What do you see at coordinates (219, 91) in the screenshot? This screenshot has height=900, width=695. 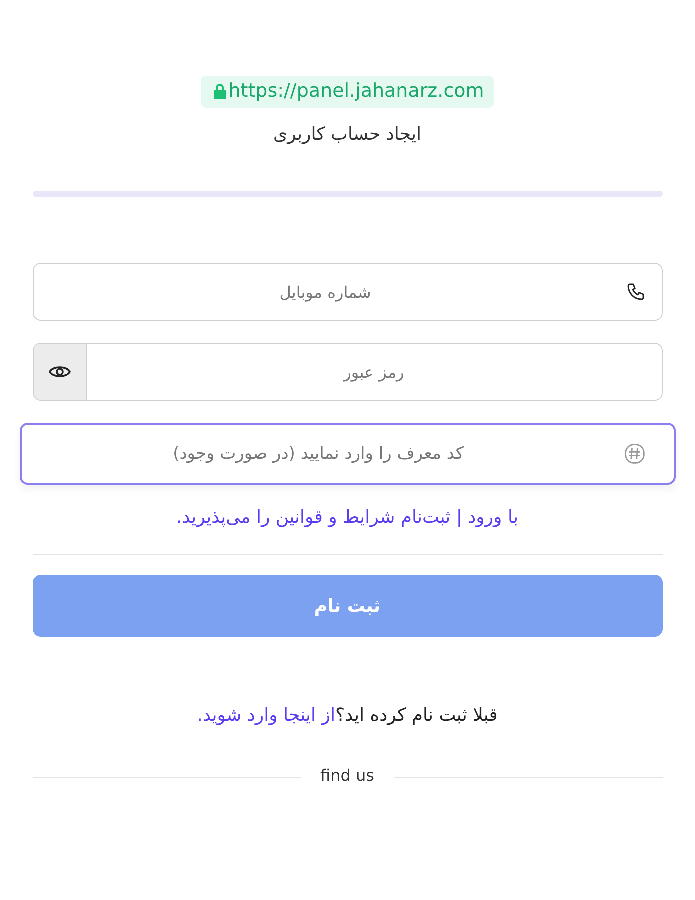 I see `lock-icon` at bounding box center [219, 91].